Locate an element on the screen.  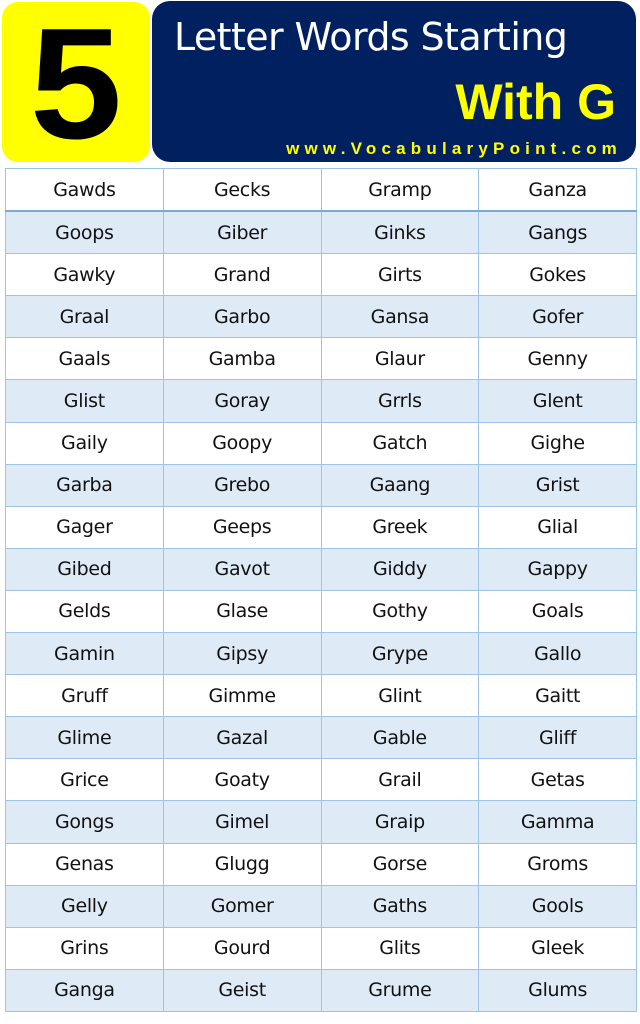
word-cell: Ganza is located at coordinates (557, 190).